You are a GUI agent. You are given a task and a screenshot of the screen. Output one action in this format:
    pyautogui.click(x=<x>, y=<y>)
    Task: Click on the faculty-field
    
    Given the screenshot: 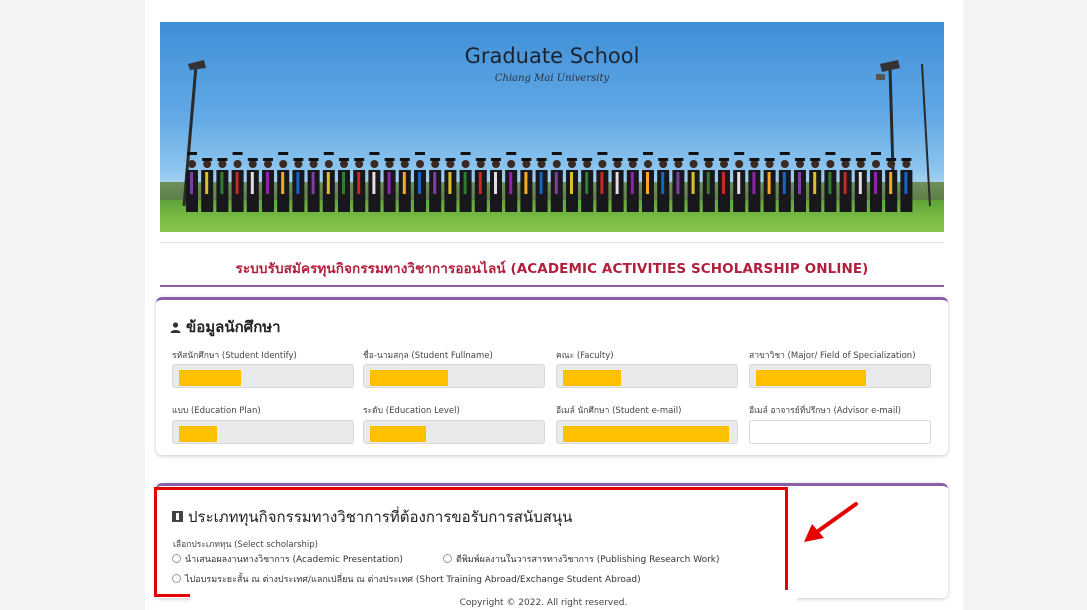 What is the action you would take?
    pyautogui.click(x=647, y=376)
    